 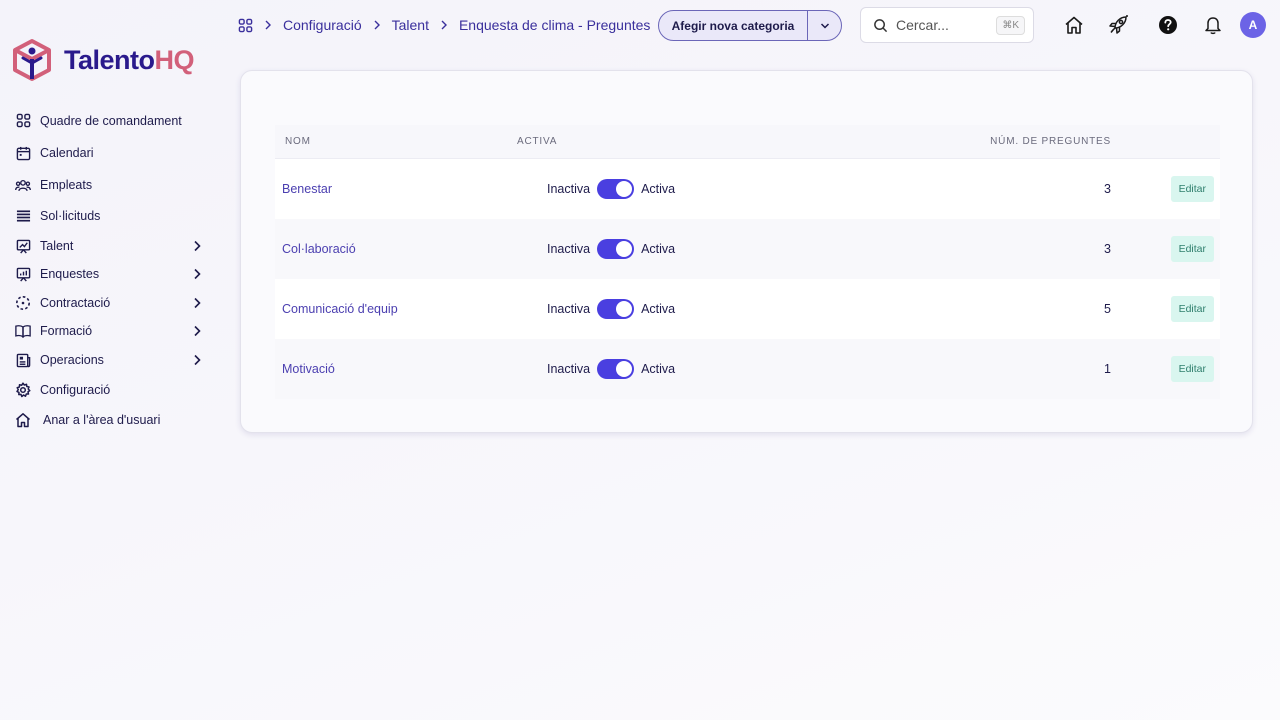 What do you see at coordinates (109, 246) in the screenshot?
I see `sidebar-item-talent: Talent` at bounding box center [109, 246].